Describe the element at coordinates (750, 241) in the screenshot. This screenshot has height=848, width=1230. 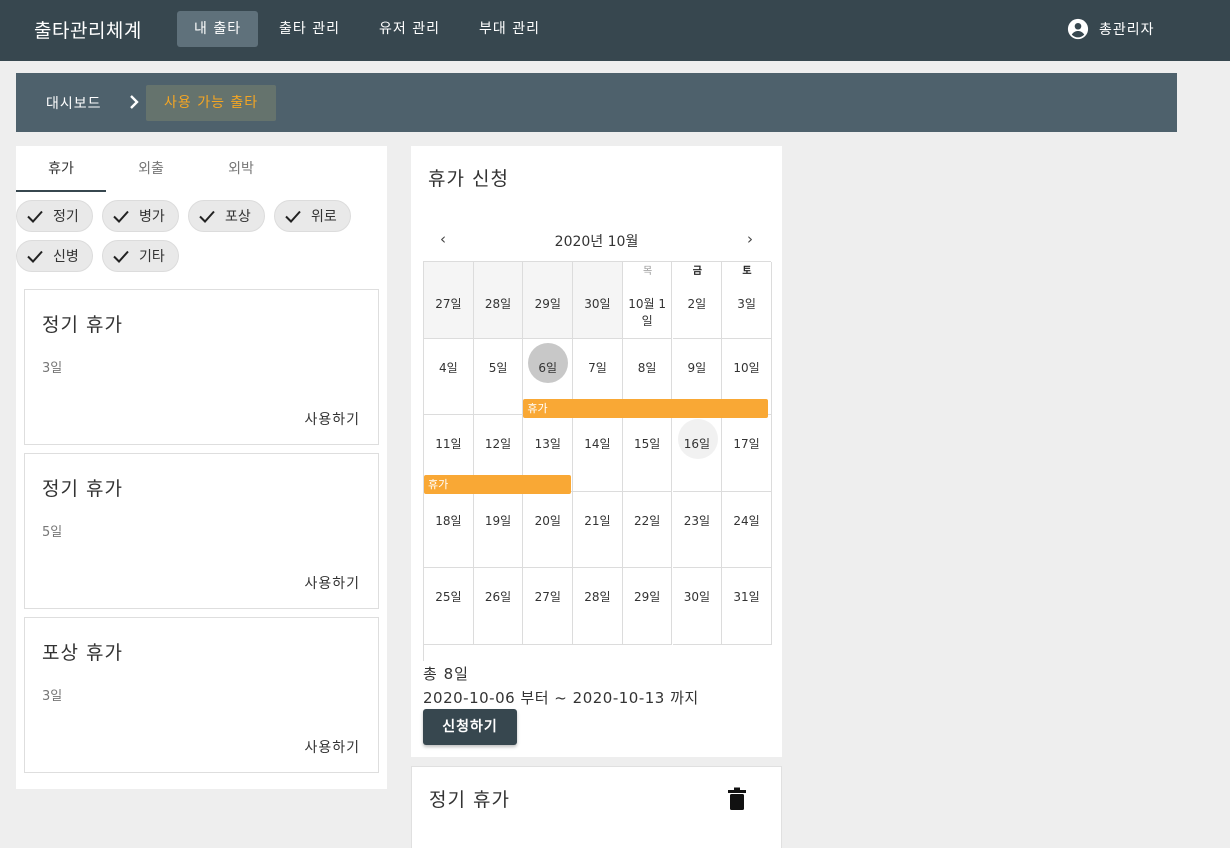
I see `next-month-button: ›` at that location.